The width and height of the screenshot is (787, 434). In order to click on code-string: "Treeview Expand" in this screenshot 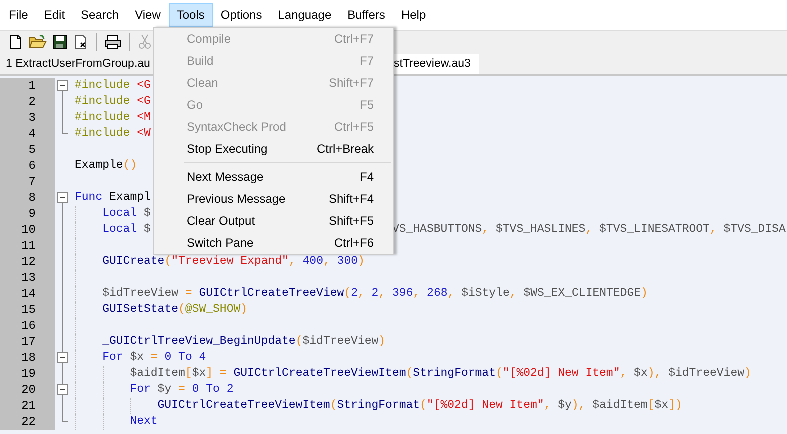, I will do `click(230, 262)`.